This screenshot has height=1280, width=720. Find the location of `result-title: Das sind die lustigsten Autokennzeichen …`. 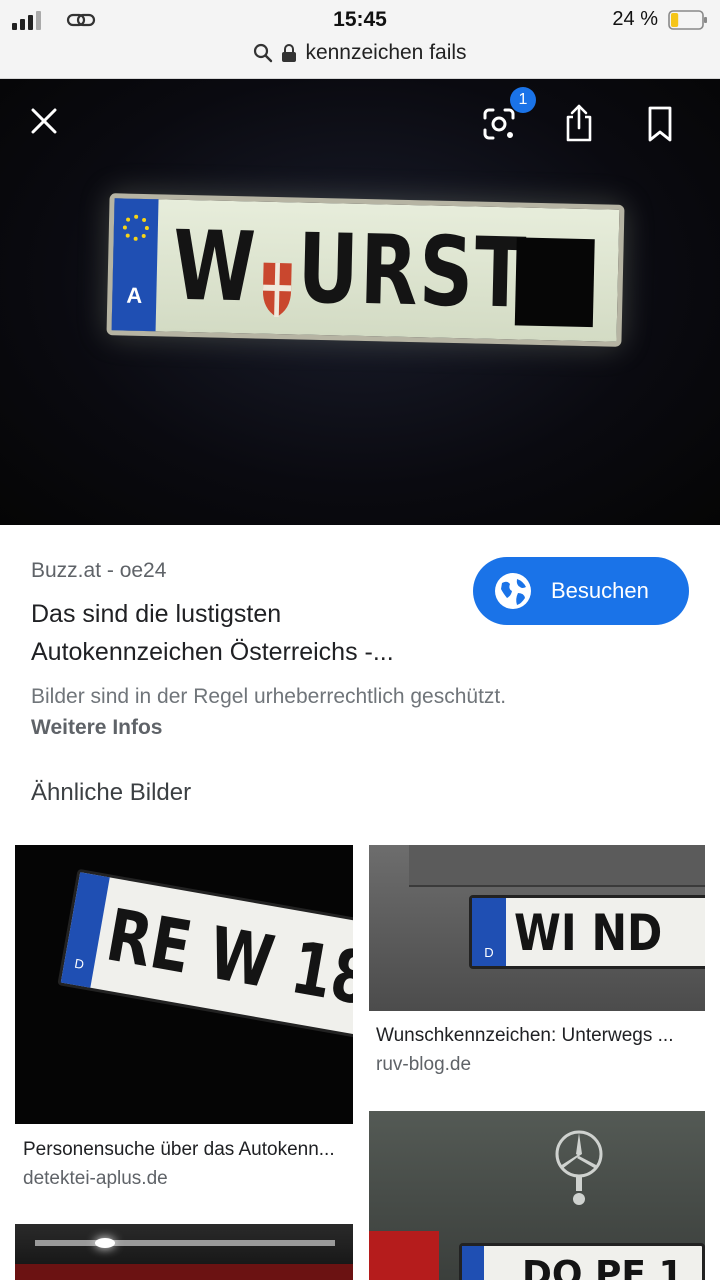

result-title: Das sind die lustigsten Autokennzeichen … is located at coordinates (241, 633).